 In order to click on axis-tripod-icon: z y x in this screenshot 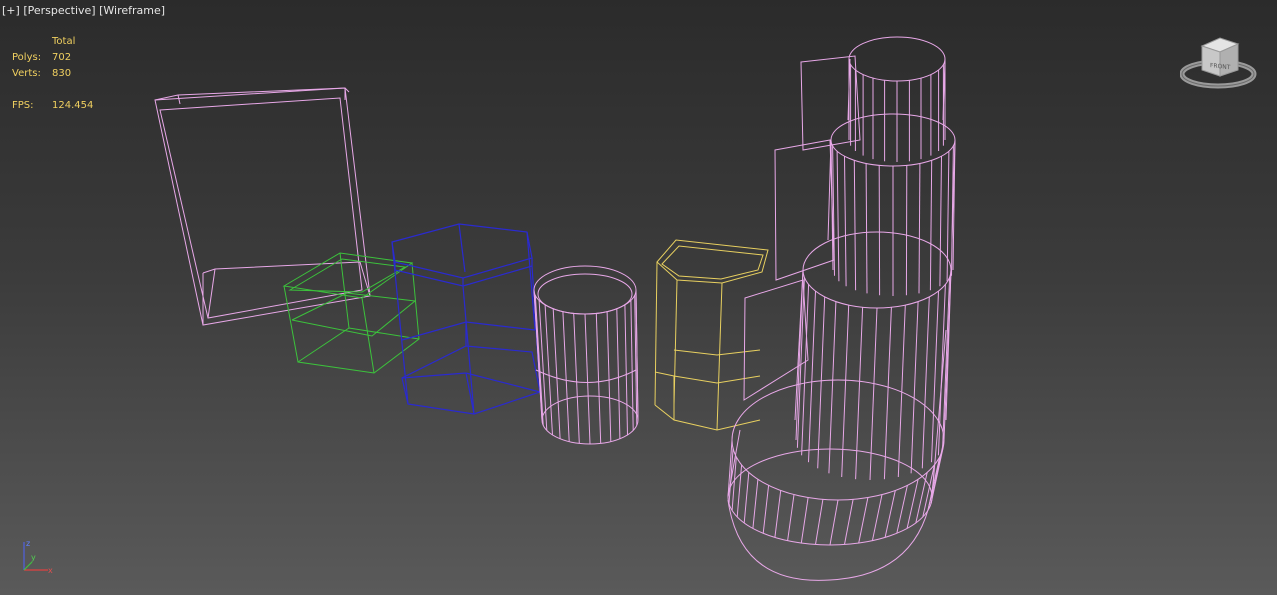, I will do `click(38, 557)`.